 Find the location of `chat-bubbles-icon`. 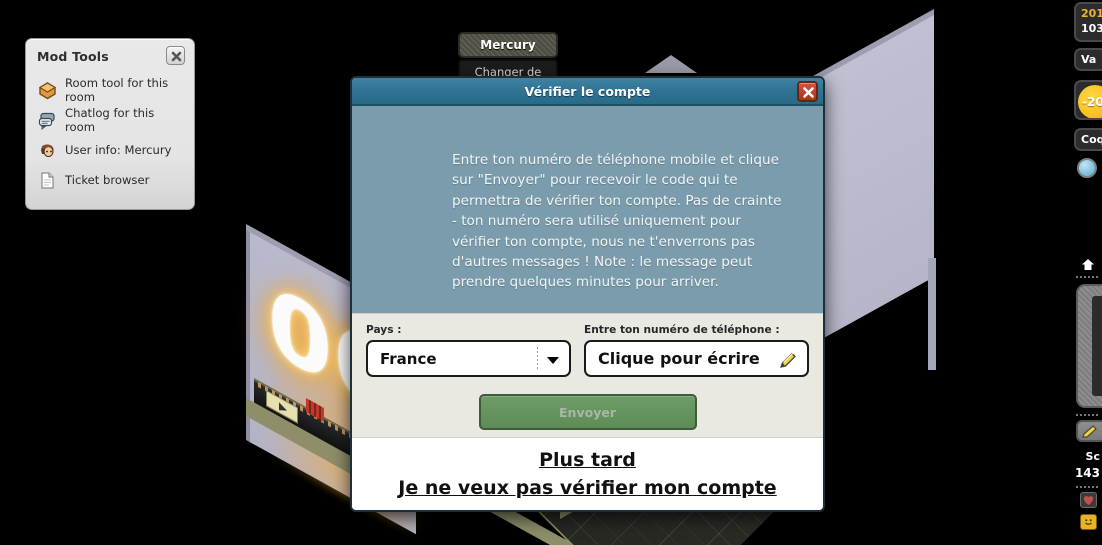

chat-bubbles-icon is located at coordinates (47, 120).